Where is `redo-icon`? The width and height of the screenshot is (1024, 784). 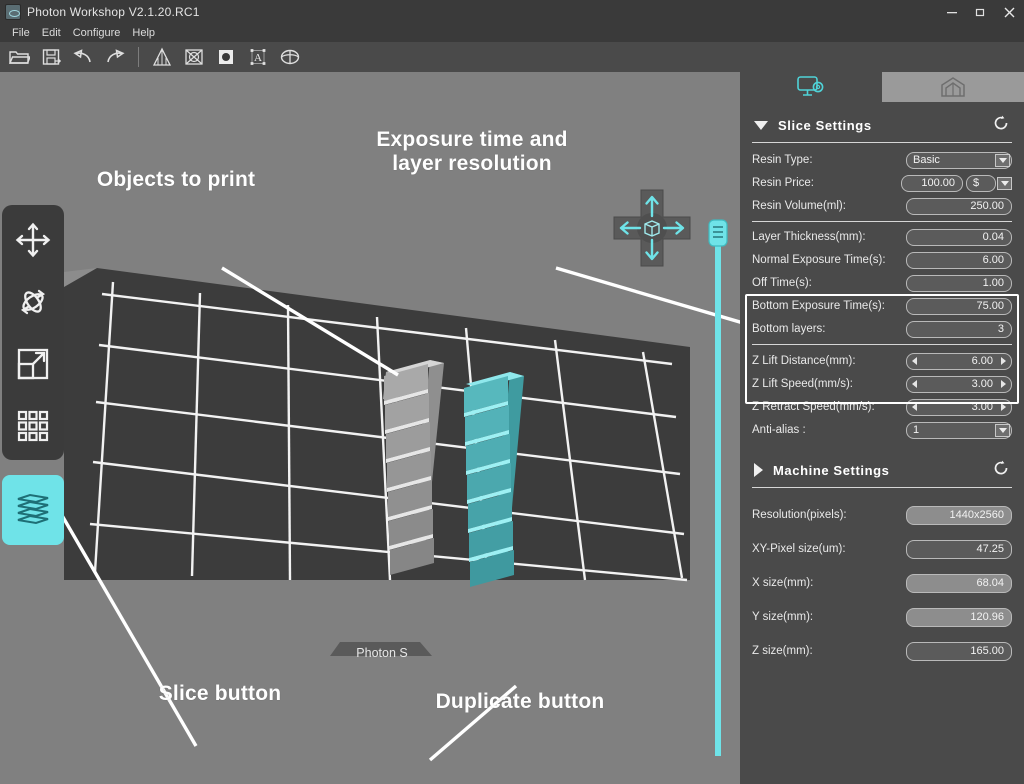 redo-icon is located at coordinates (115, 57).